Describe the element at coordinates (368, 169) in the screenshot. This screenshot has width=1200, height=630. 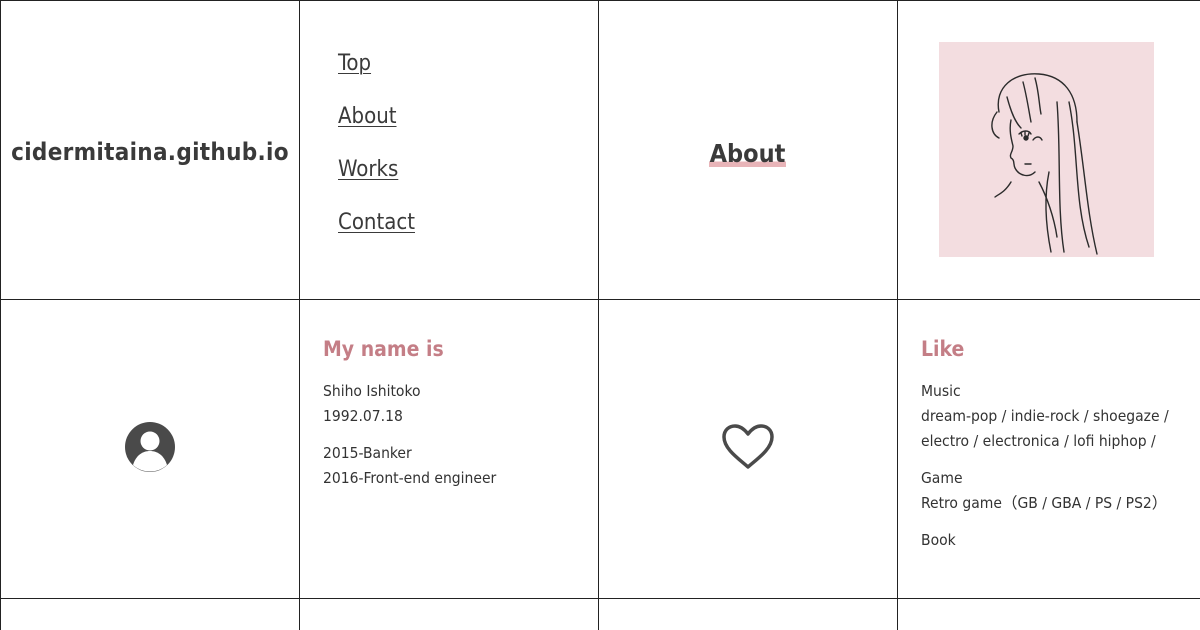
I see `nav-link-works: Works` at that location.